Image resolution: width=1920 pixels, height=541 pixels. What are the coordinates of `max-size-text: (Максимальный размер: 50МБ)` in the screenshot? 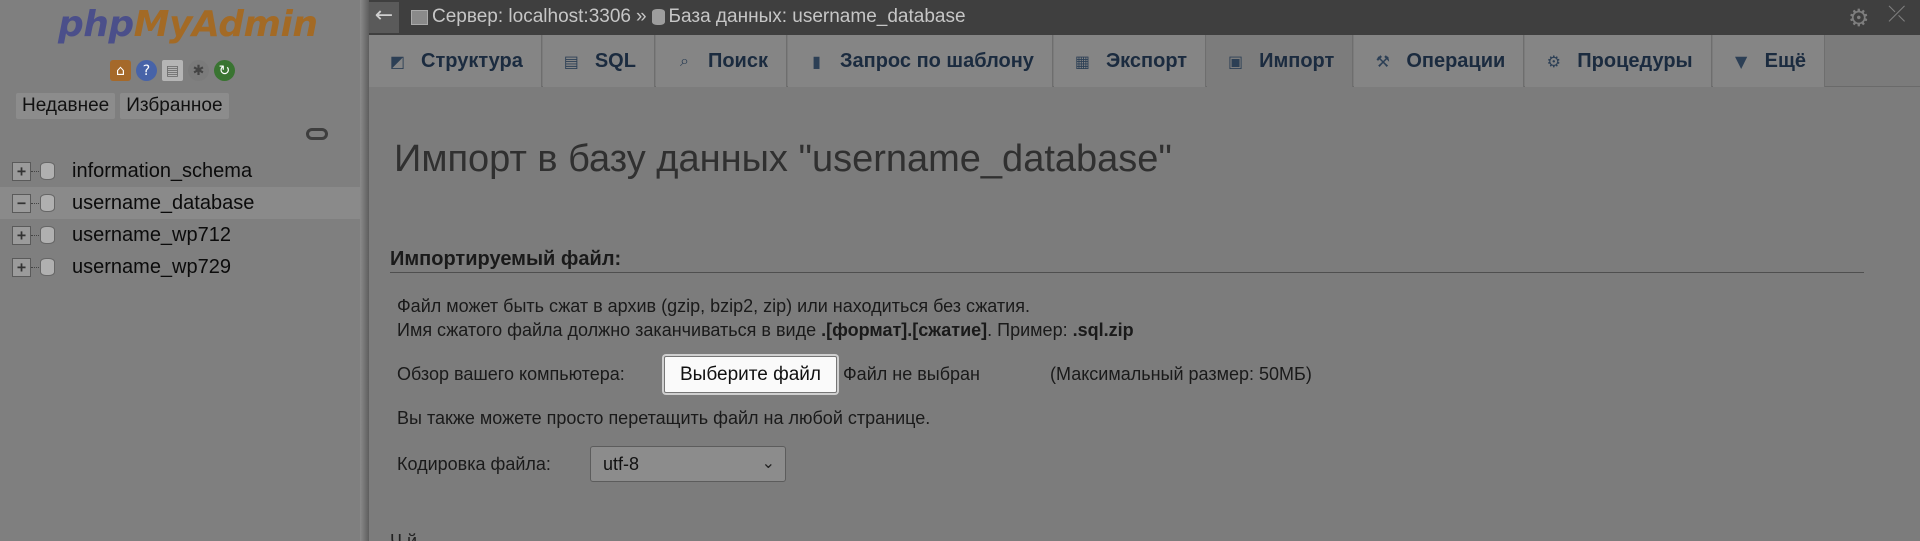 It's located at (1181, 374).